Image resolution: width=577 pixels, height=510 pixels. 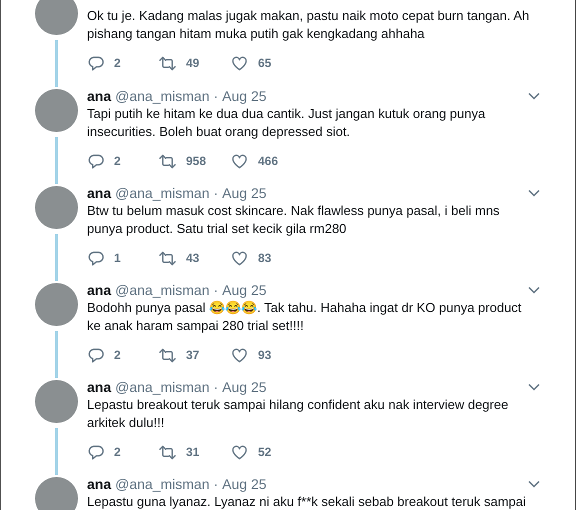 I want to click on tweet-text: Btw tu belum masuk cost skincare. Nak flawless punya pasal, i beli mns punya product. Satu trial set kecik gila rm280, so click(x=294, y=220).